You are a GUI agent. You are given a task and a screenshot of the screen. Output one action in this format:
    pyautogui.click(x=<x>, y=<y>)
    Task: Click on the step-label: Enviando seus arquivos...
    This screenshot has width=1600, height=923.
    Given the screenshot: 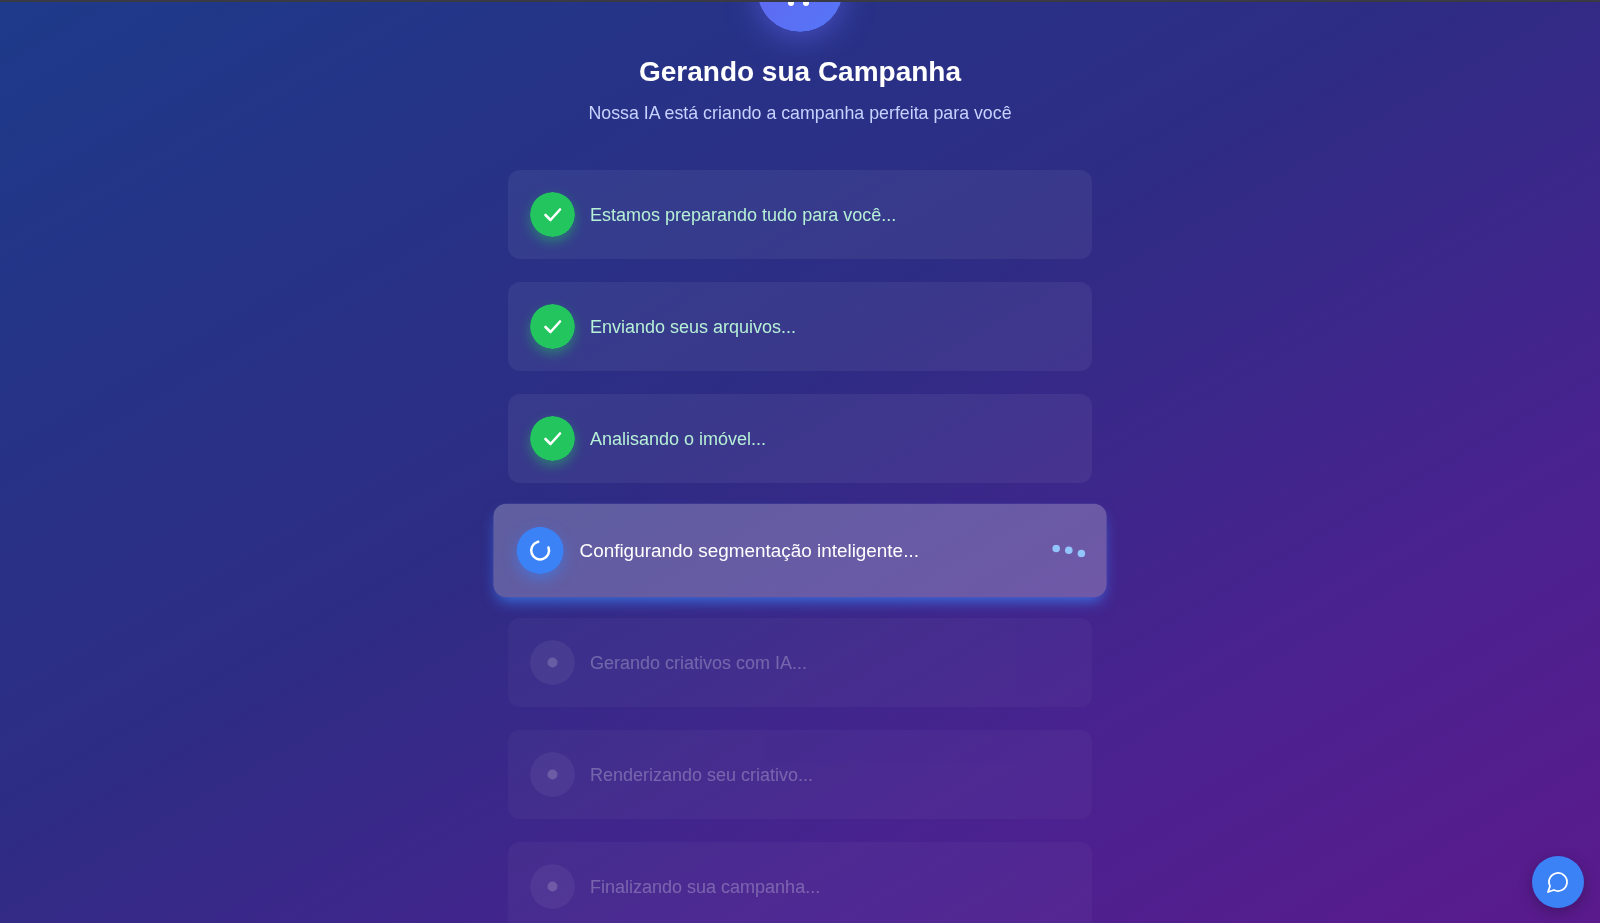 What is the action you would take?
    pyautogui.click(x=693, y=327)
    